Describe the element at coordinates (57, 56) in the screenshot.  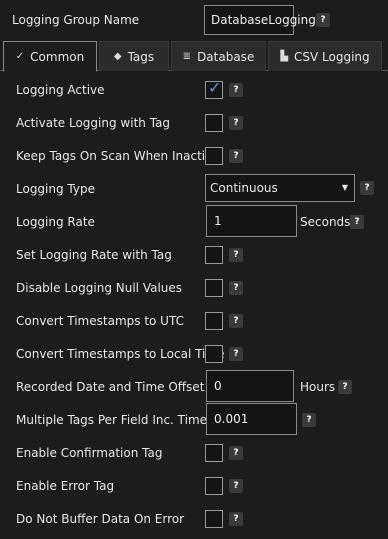
I see `tab-label: Common` at that location.